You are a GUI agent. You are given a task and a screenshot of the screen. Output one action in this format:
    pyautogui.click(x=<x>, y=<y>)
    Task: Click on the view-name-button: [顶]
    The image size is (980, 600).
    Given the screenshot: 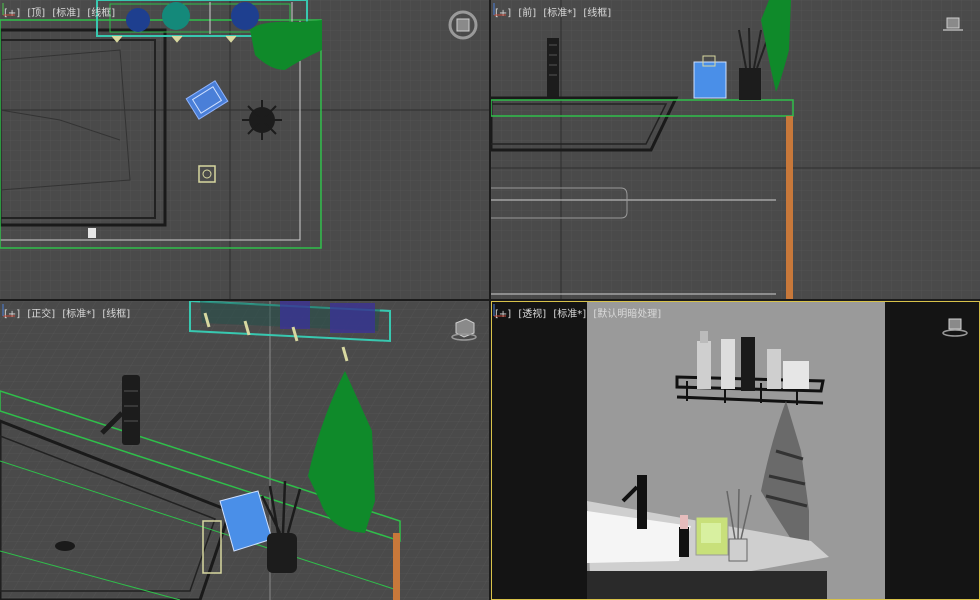 What is the action you would take?
    pyautogui.click(x=36, y=13)
    